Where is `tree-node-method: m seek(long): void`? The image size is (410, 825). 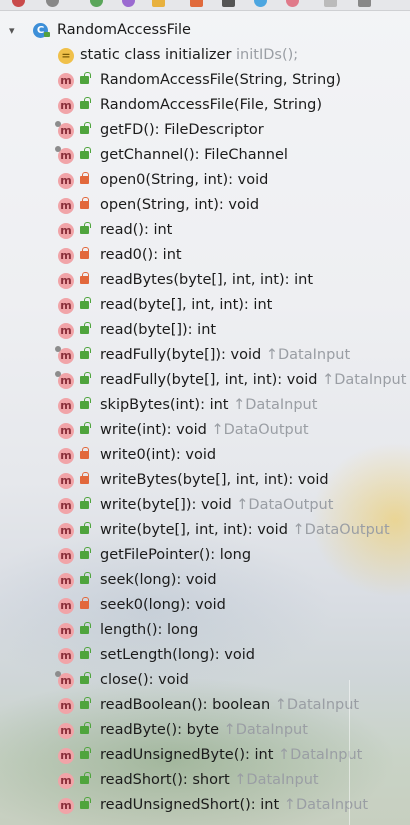
tree-node-method: m seek(long): void is located at coordinates (205, 580).